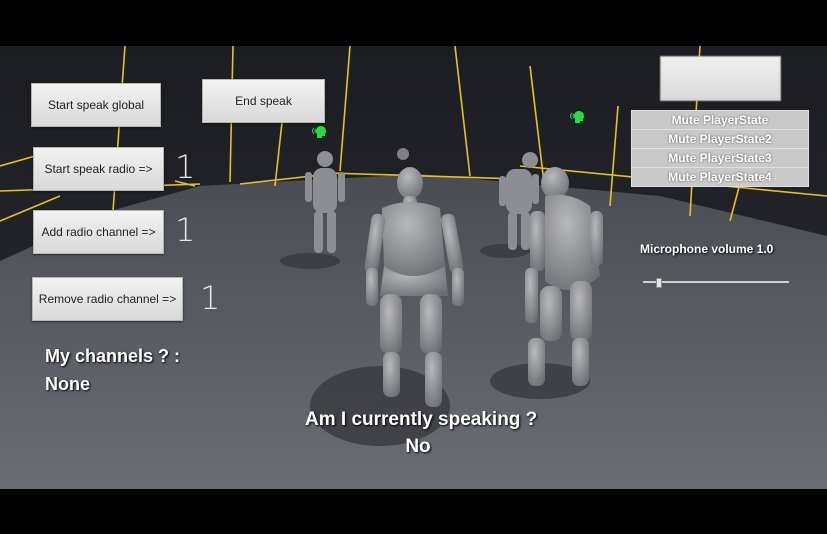 Image resolution: width=827 pixels, height=534 pixels. I want to click on mute-playerstate-button-4: Mute PlayerState4, so click(720, 177).